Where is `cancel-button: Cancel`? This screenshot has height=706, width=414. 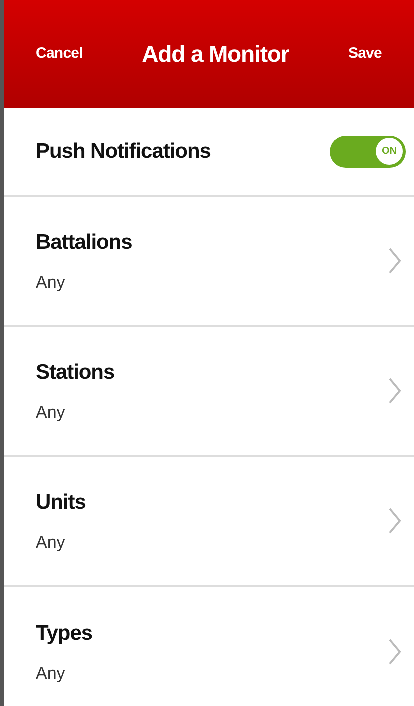
cancel-button: Cancel is located at coordinates (59, 54).